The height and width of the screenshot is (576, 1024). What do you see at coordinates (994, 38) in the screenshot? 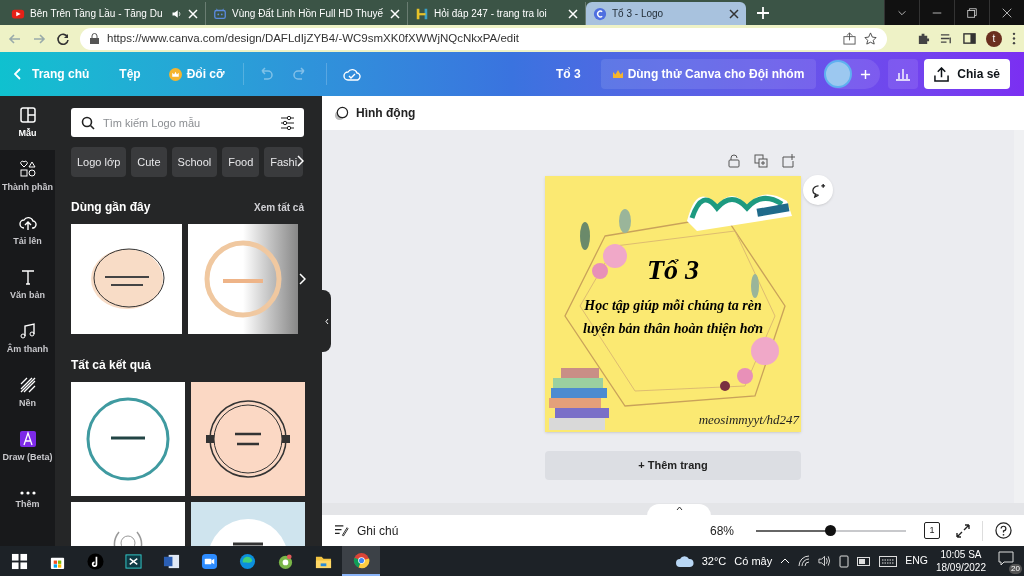
I see `profile-avatar: t` at bounding box center [994, 38].